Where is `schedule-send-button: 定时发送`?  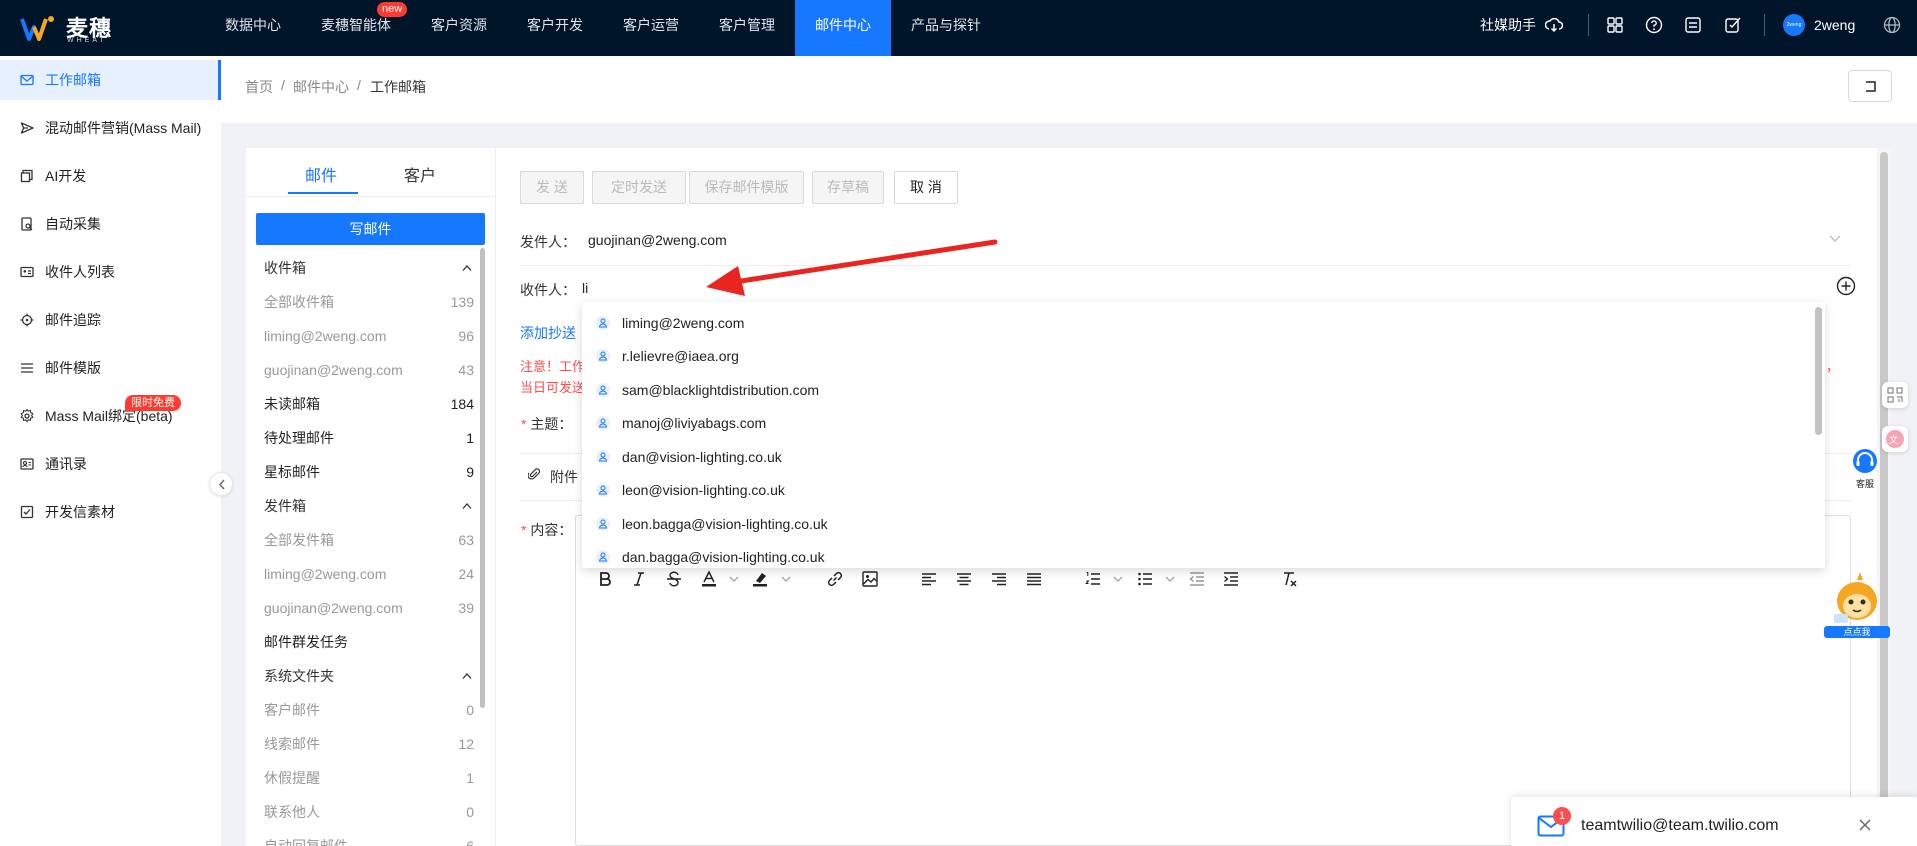
schedule-send-button: 定时发送 is located at coordinates (639, 187).